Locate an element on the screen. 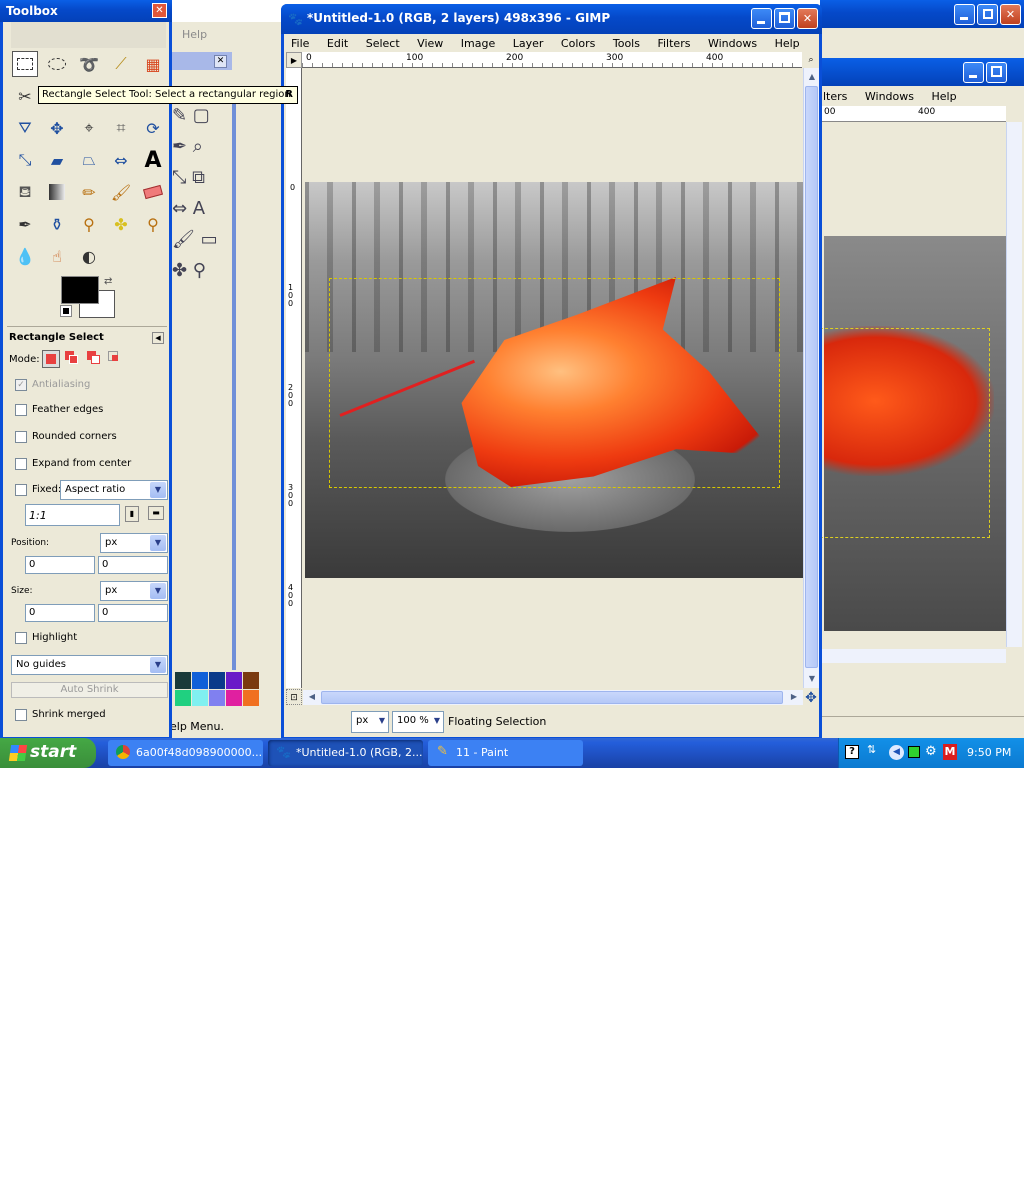  rotate-icon: ⟳ is located at coordinates (153, 128).